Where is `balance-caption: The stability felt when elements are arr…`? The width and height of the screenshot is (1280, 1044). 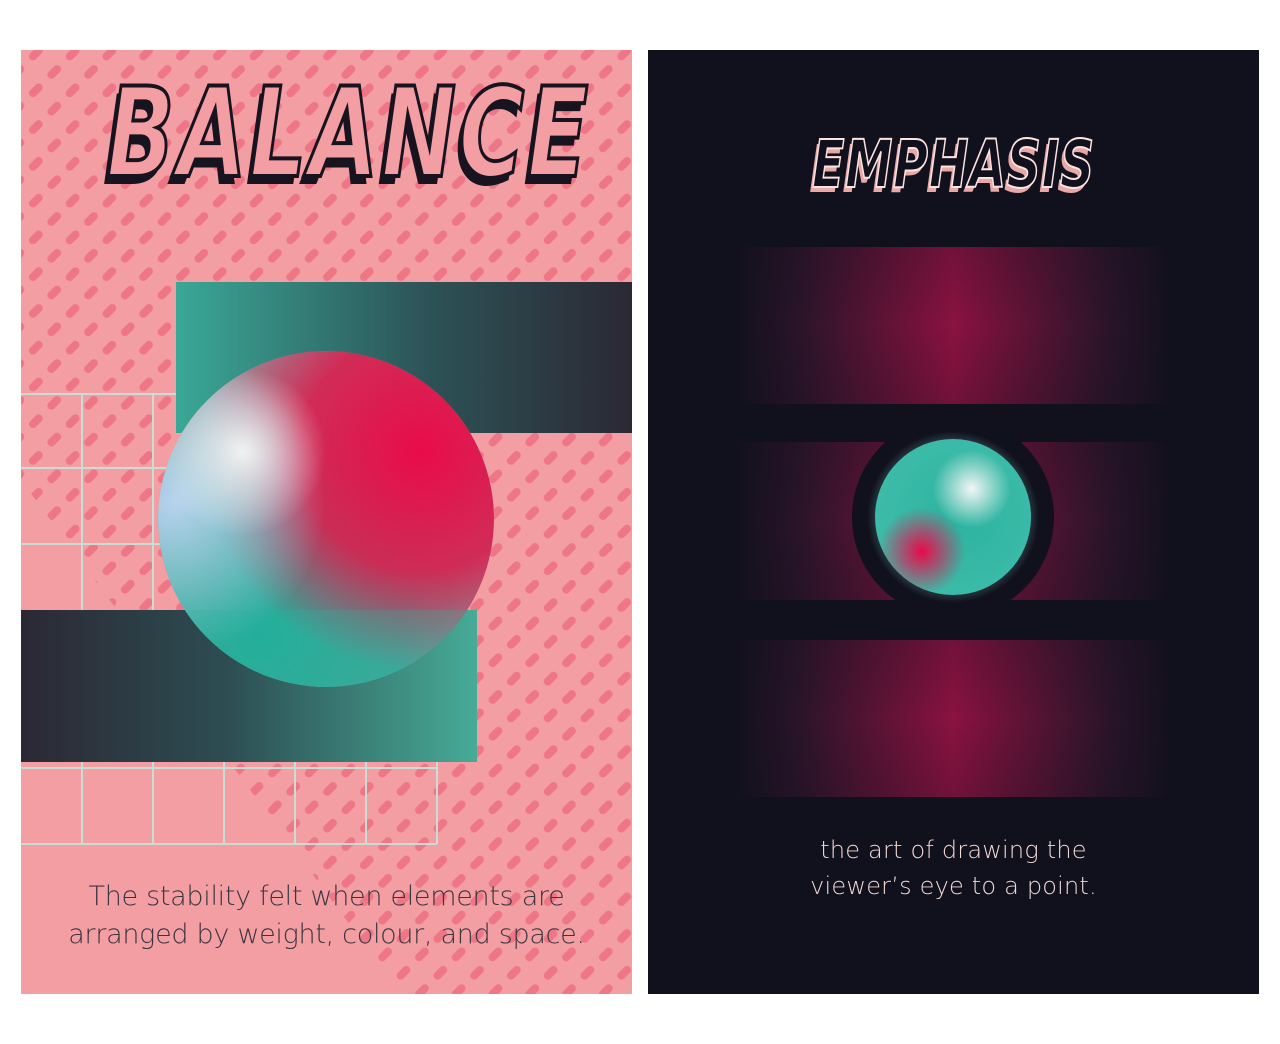 balance-caption: The stability felt when elements are arr… is located at coordinates (326, 916).